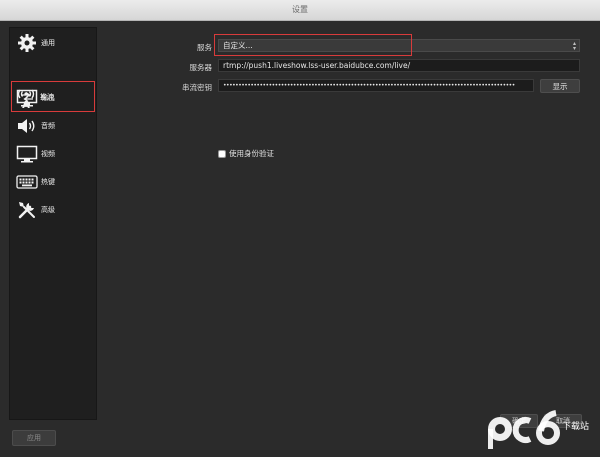 This screenshot has height=457, width=600. I want to click on sidebar-item-label: 视频, so click(48, 154).